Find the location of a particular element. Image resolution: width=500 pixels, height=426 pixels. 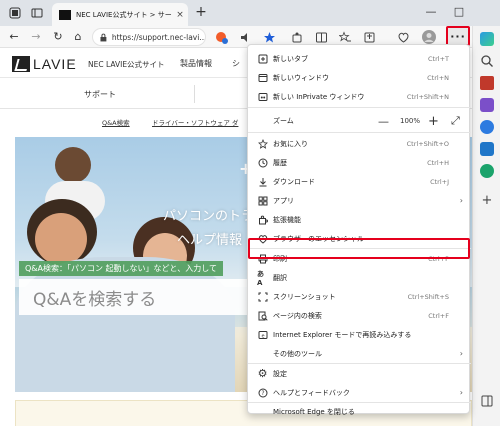

menu-item-shortcut: Ctrl+F is located at coordinates (438, 315).